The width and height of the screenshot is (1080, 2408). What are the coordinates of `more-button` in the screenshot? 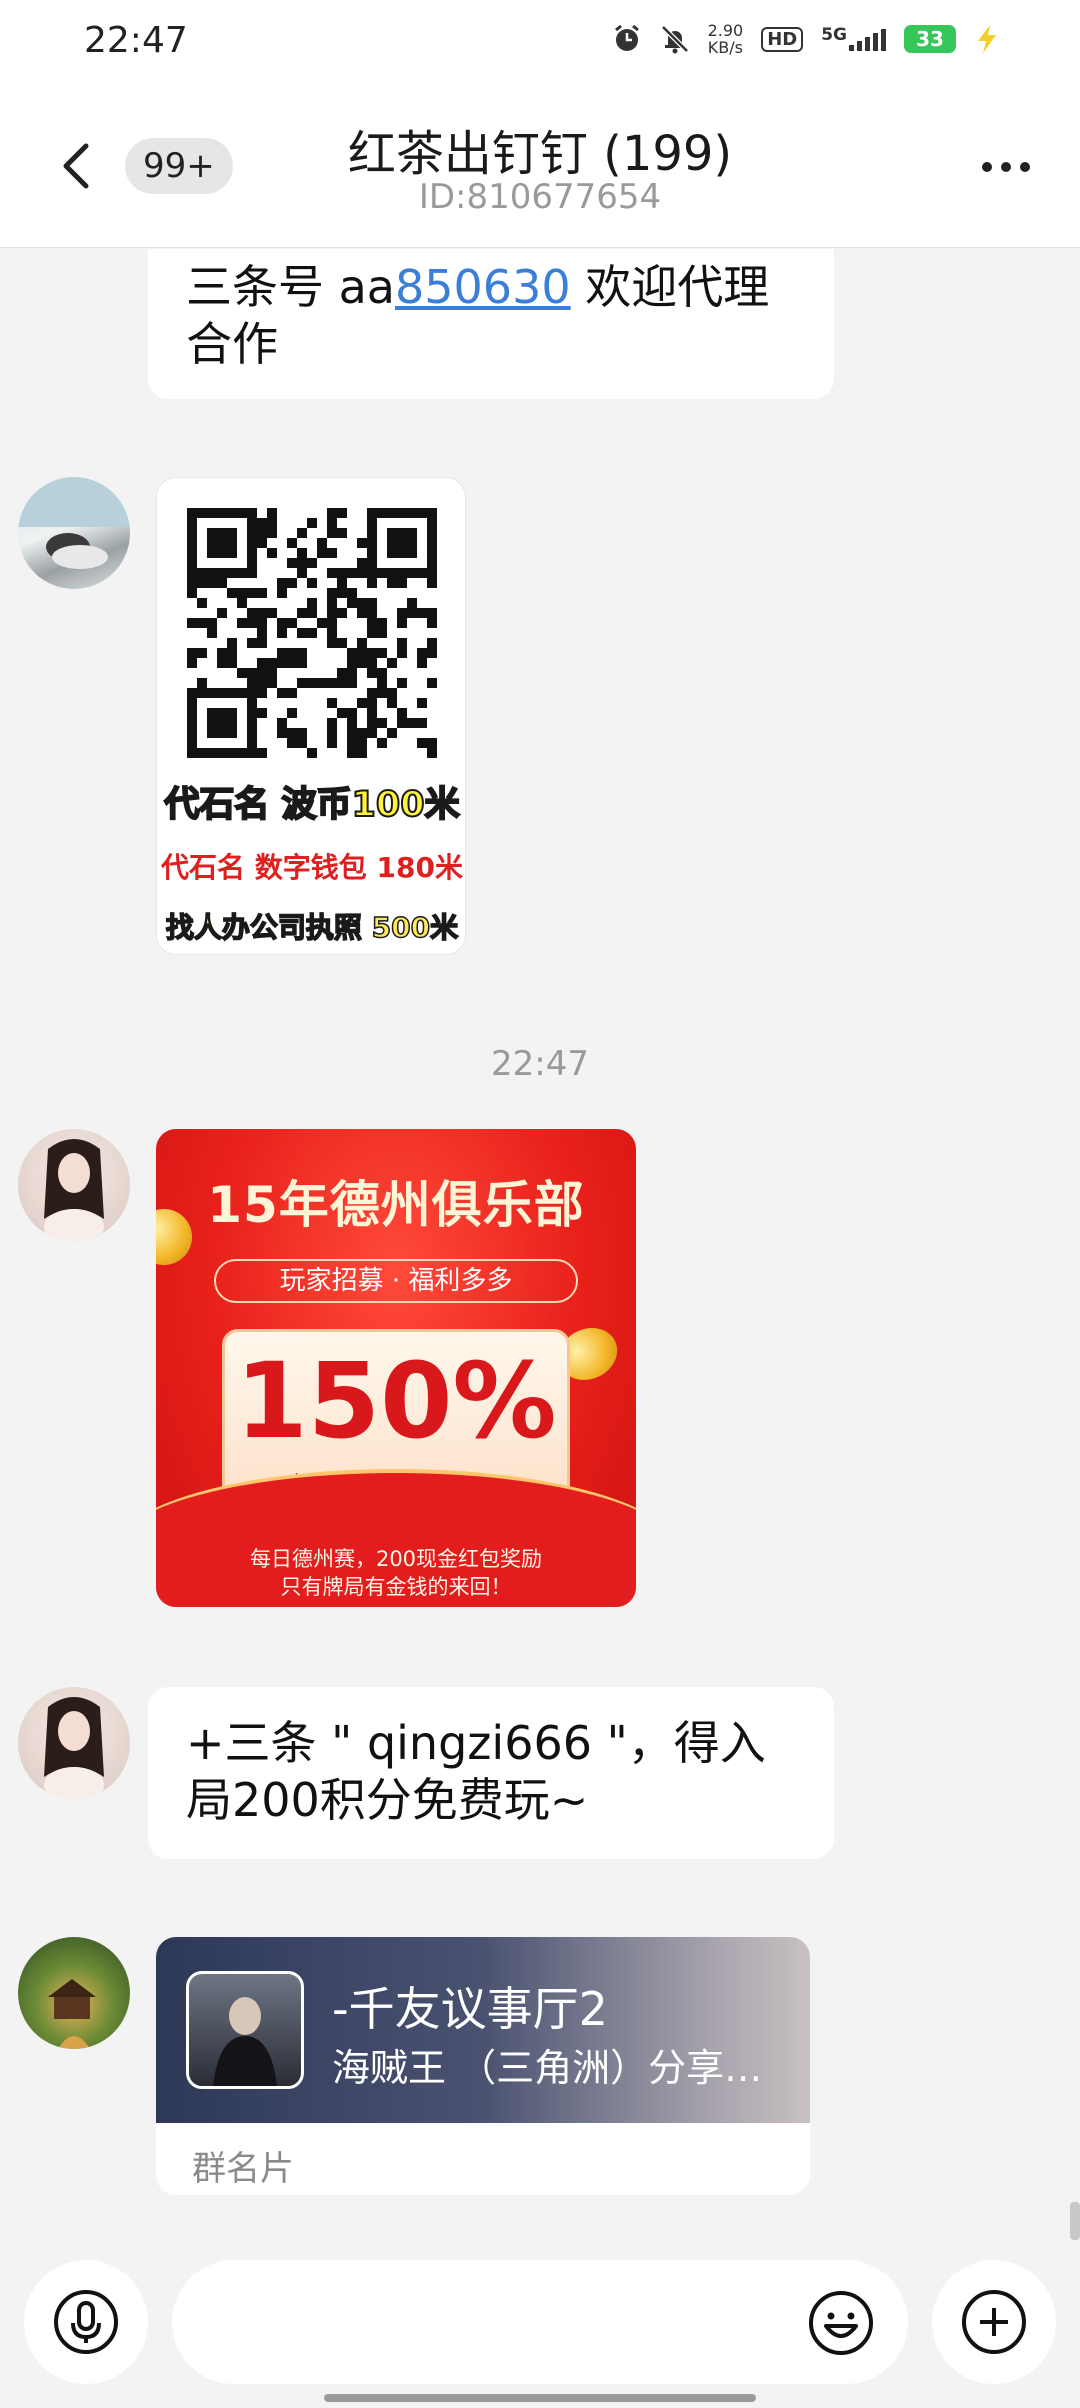 It's located at (1006, 167).